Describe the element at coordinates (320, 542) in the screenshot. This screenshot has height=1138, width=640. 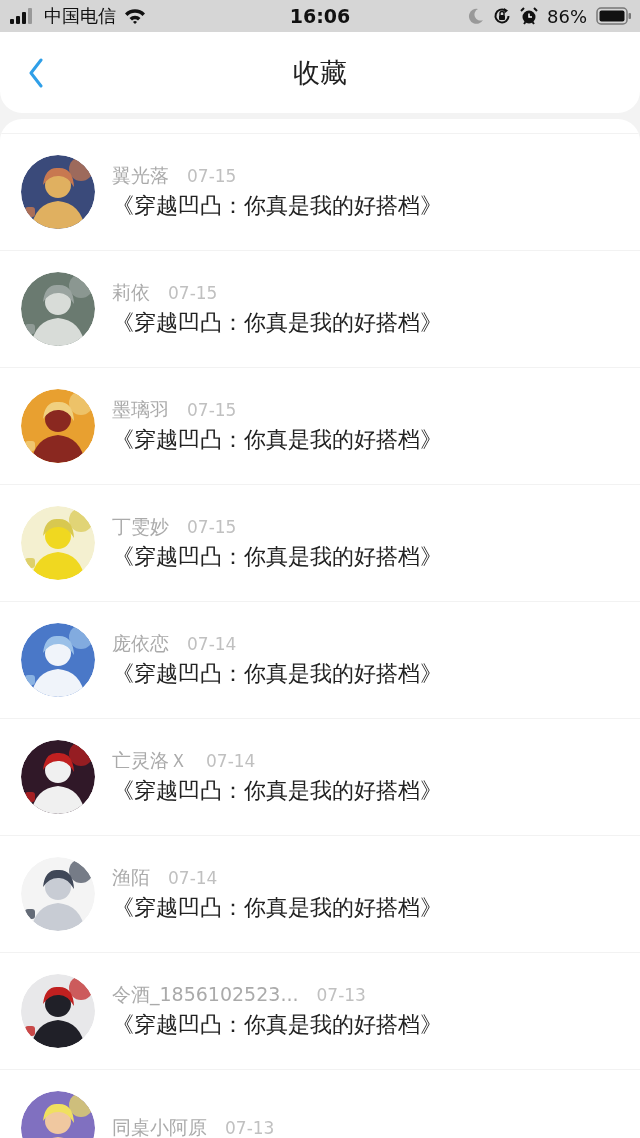
I see `favorite-item: 丁雯妙 07-15 《穿越凹凸：你真是我的好搭档》` at that location.